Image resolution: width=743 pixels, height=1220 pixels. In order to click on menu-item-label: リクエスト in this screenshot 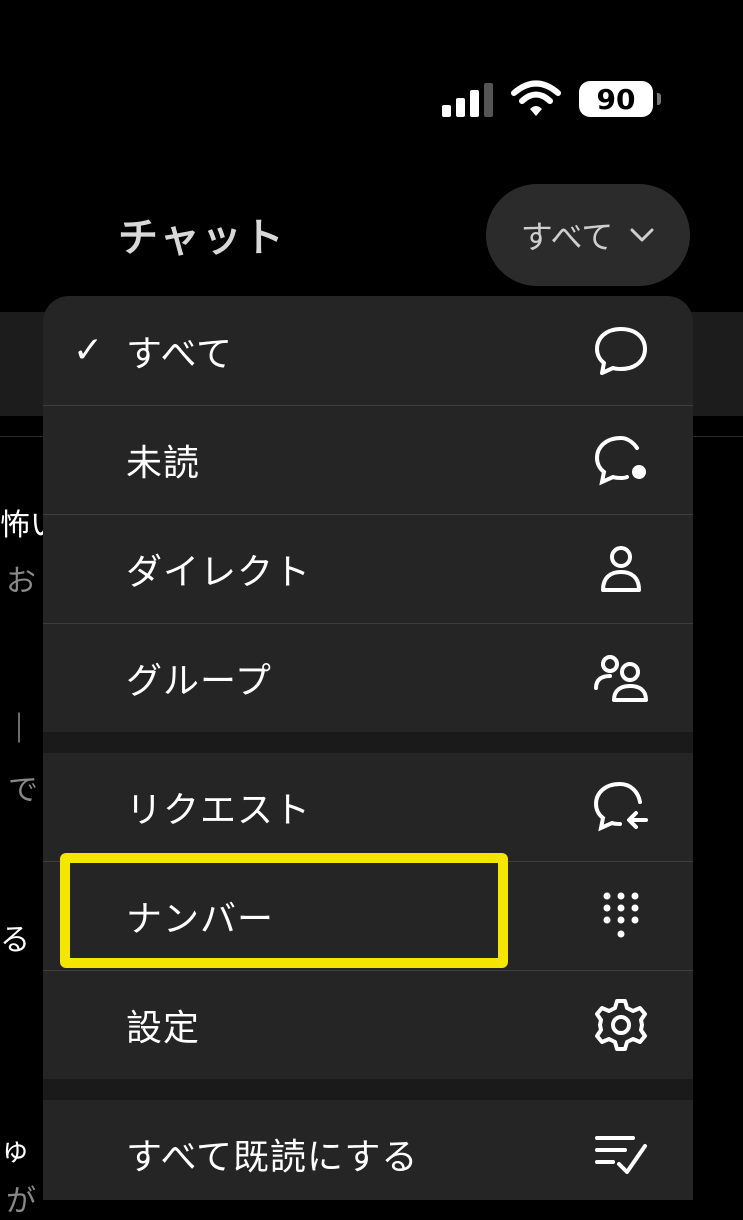, I will do `click(219, 810)`.